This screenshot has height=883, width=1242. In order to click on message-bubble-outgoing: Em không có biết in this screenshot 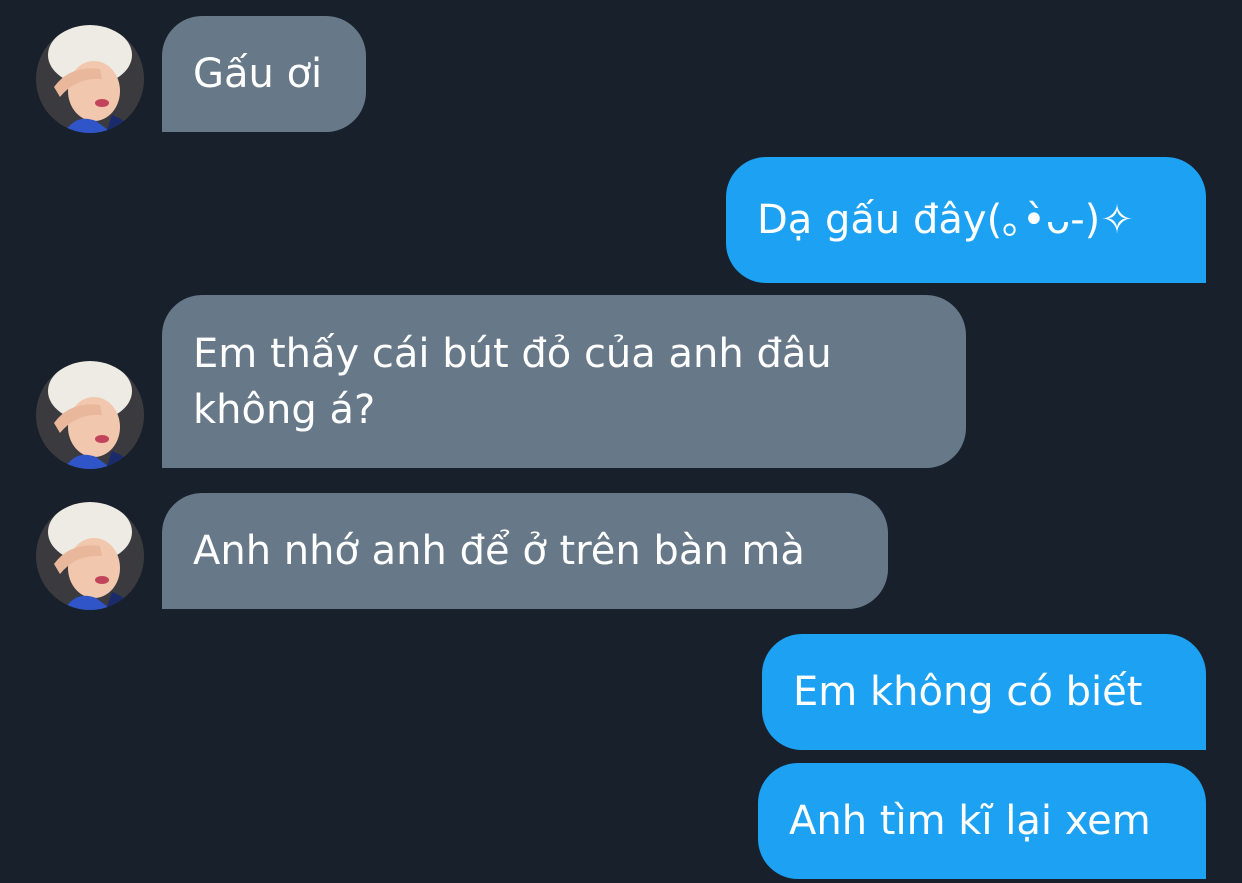, I will do `click(984, 692)`.